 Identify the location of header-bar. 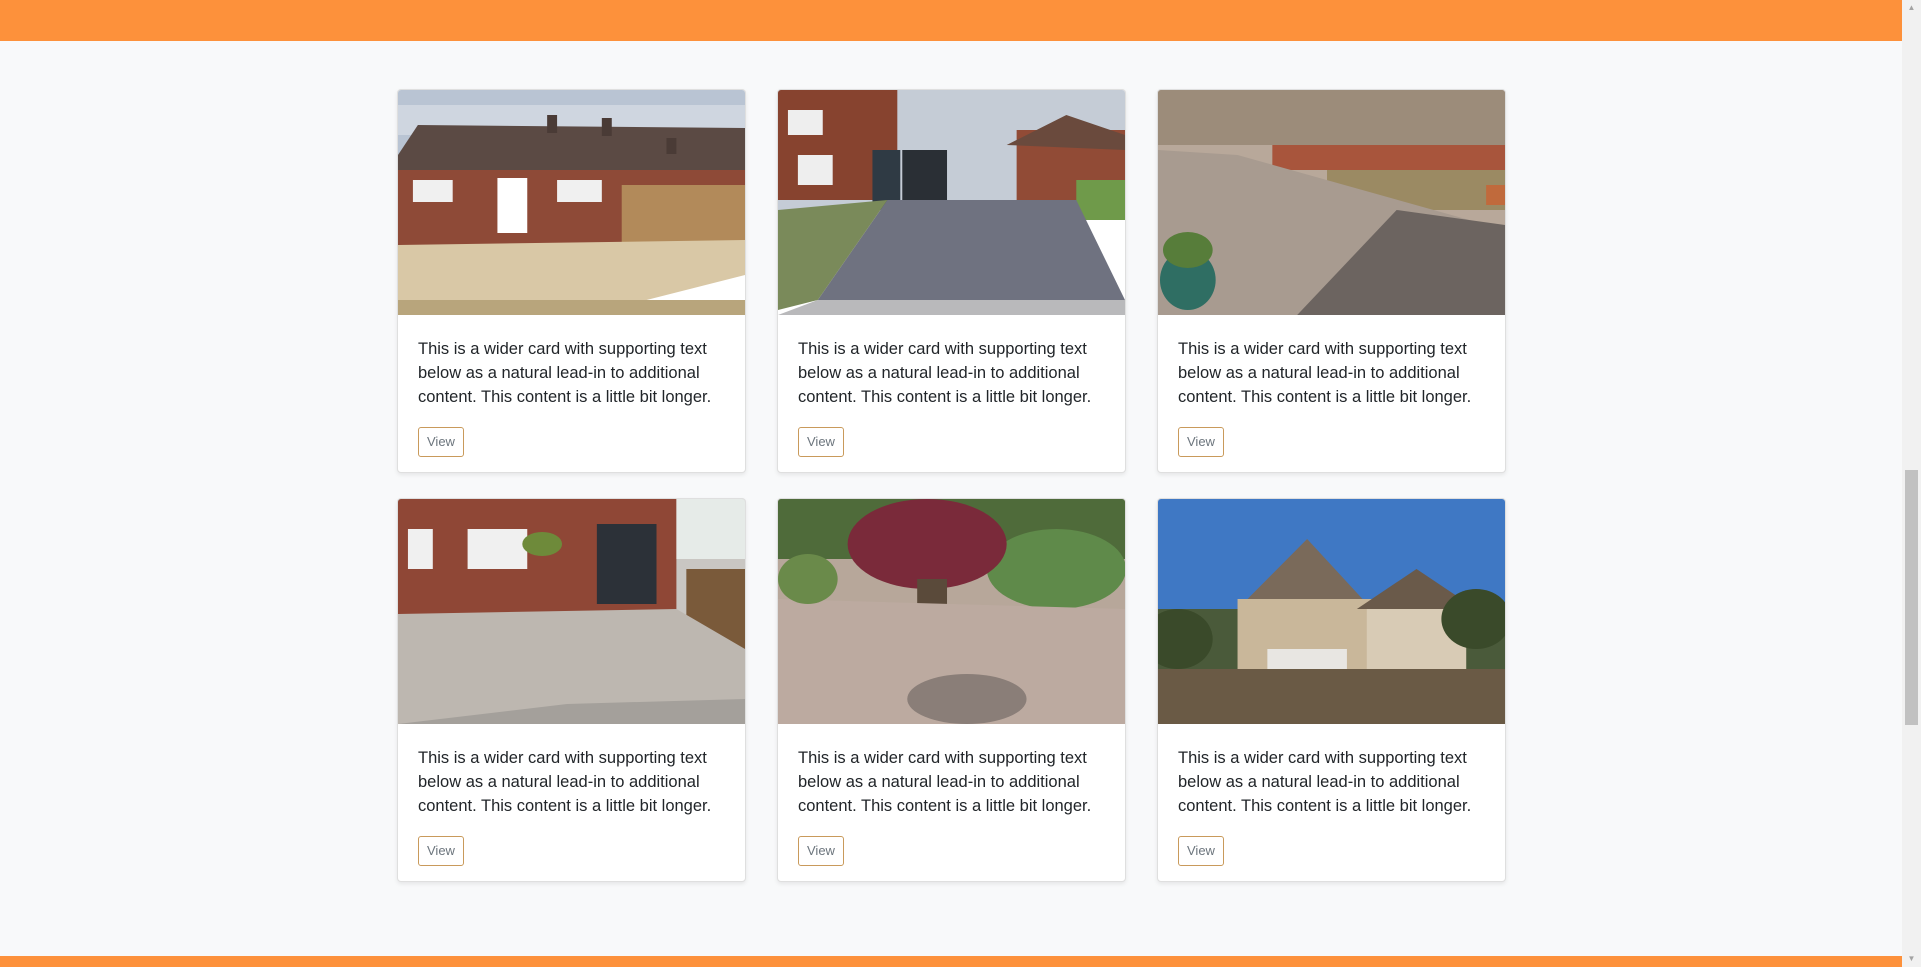
(951, 20).